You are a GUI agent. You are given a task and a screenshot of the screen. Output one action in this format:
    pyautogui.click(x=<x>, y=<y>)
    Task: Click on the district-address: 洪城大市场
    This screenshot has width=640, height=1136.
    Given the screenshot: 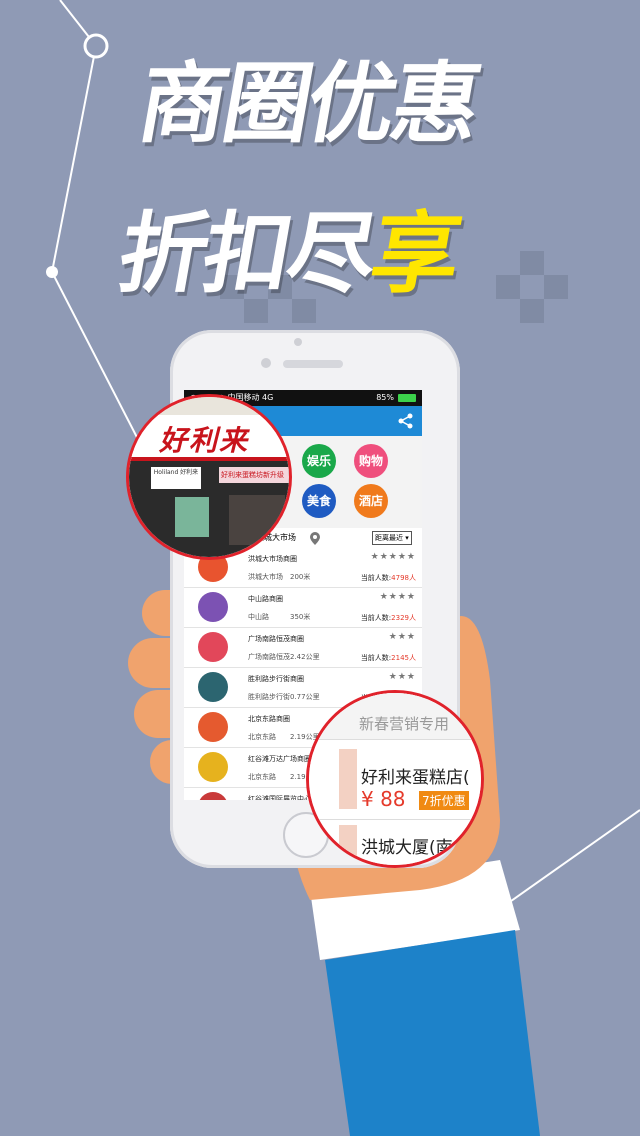 What is the action you would take?
    pyautogui.click(x=265, y=577)
    